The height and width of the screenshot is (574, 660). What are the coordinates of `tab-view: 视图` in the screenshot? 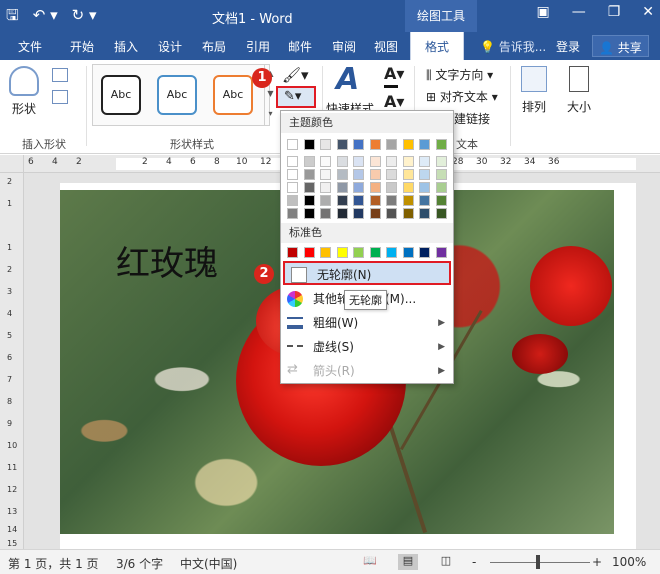 It's located at (386, 46).